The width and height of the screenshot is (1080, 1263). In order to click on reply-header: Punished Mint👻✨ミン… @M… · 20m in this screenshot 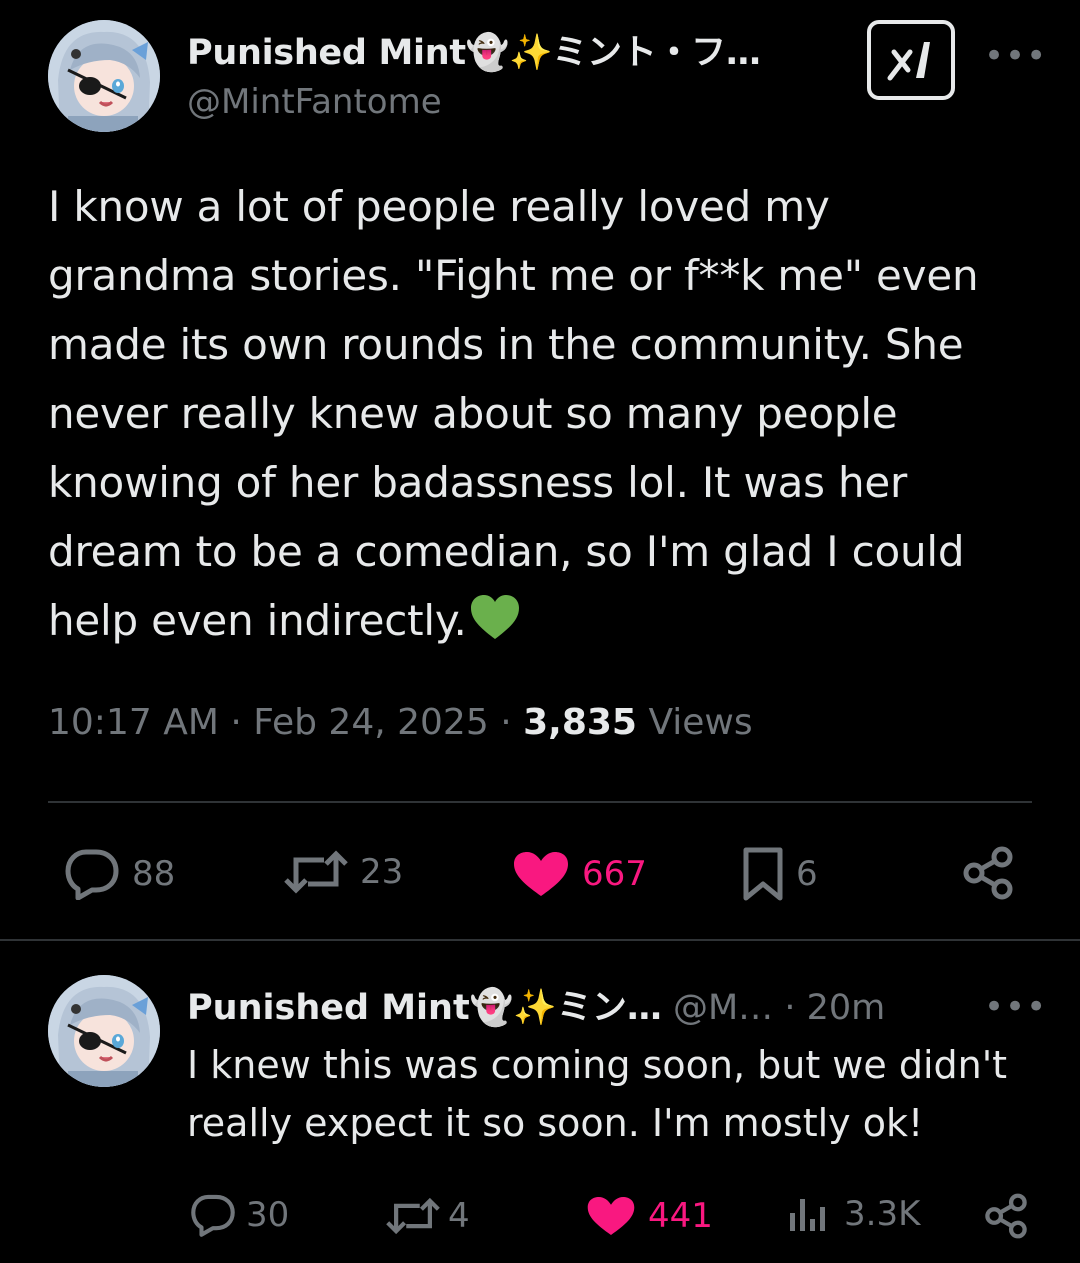, I will do `click(536, 1004)`.